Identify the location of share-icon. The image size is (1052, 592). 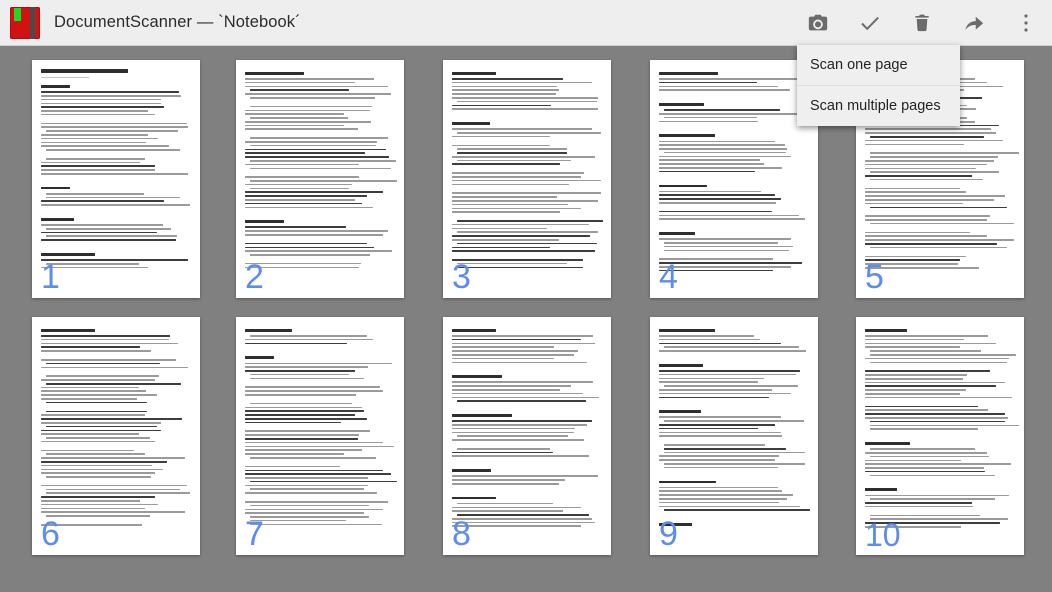
(974, 23).